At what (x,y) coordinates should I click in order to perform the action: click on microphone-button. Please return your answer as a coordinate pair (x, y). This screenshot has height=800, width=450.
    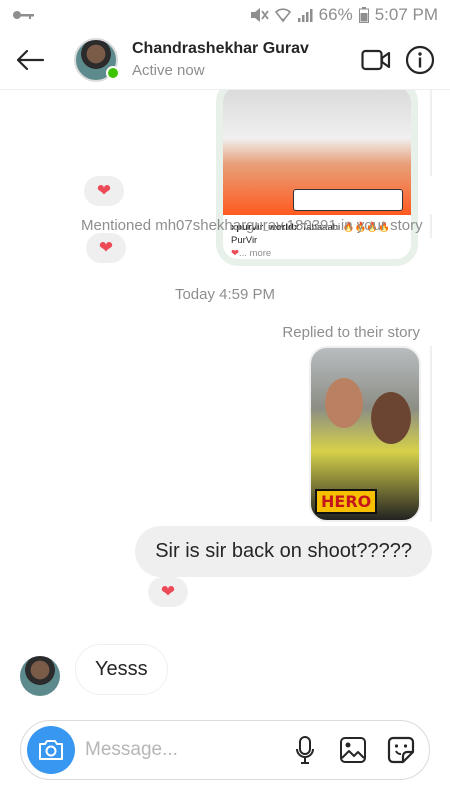
    Looking at the image, I should click on (305, 750).